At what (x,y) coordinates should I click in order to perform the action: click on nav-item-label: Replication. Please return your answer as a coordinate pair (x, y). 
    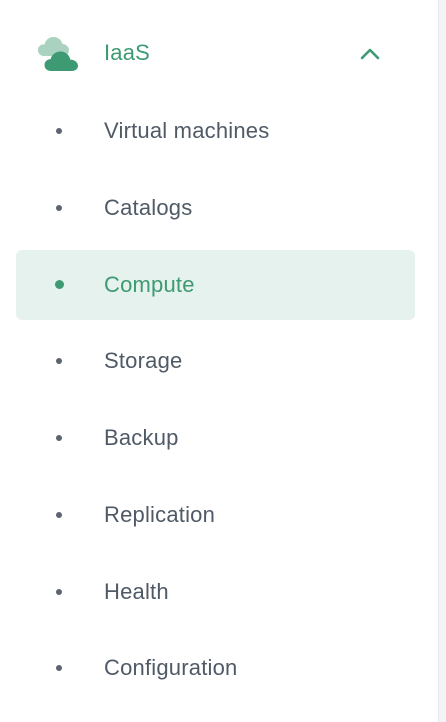
    Looking at the image, I should click on (160, 514).